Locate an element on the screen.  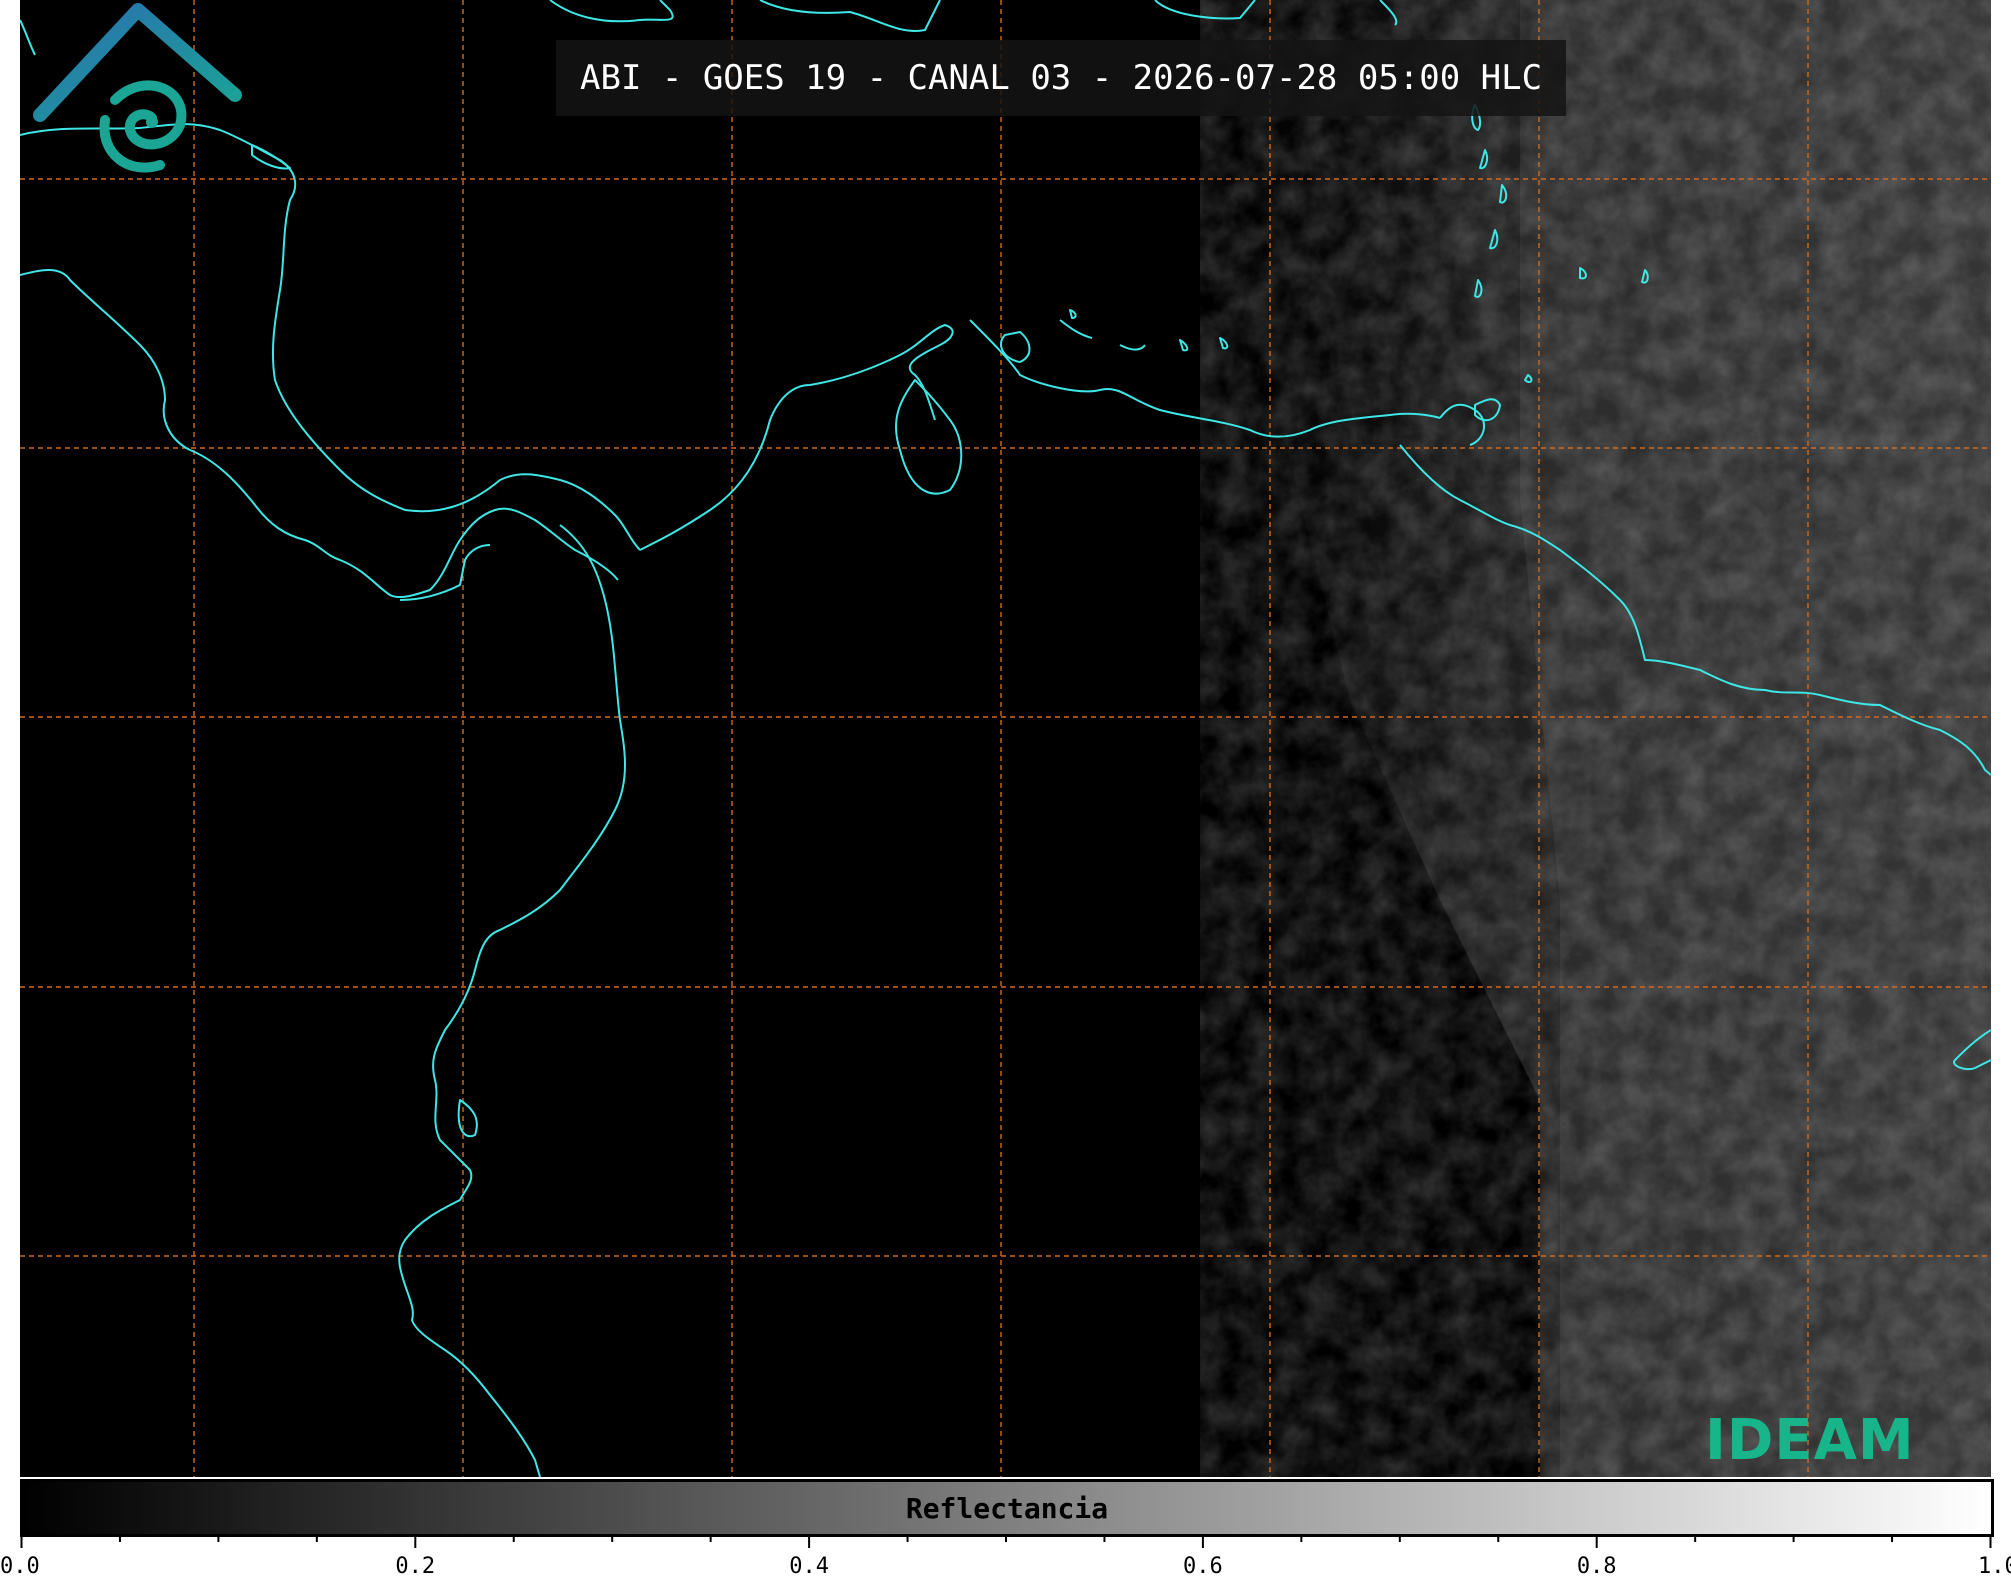
colorbar-tick-label: 0.2 is located at coordinates (415, 1565).